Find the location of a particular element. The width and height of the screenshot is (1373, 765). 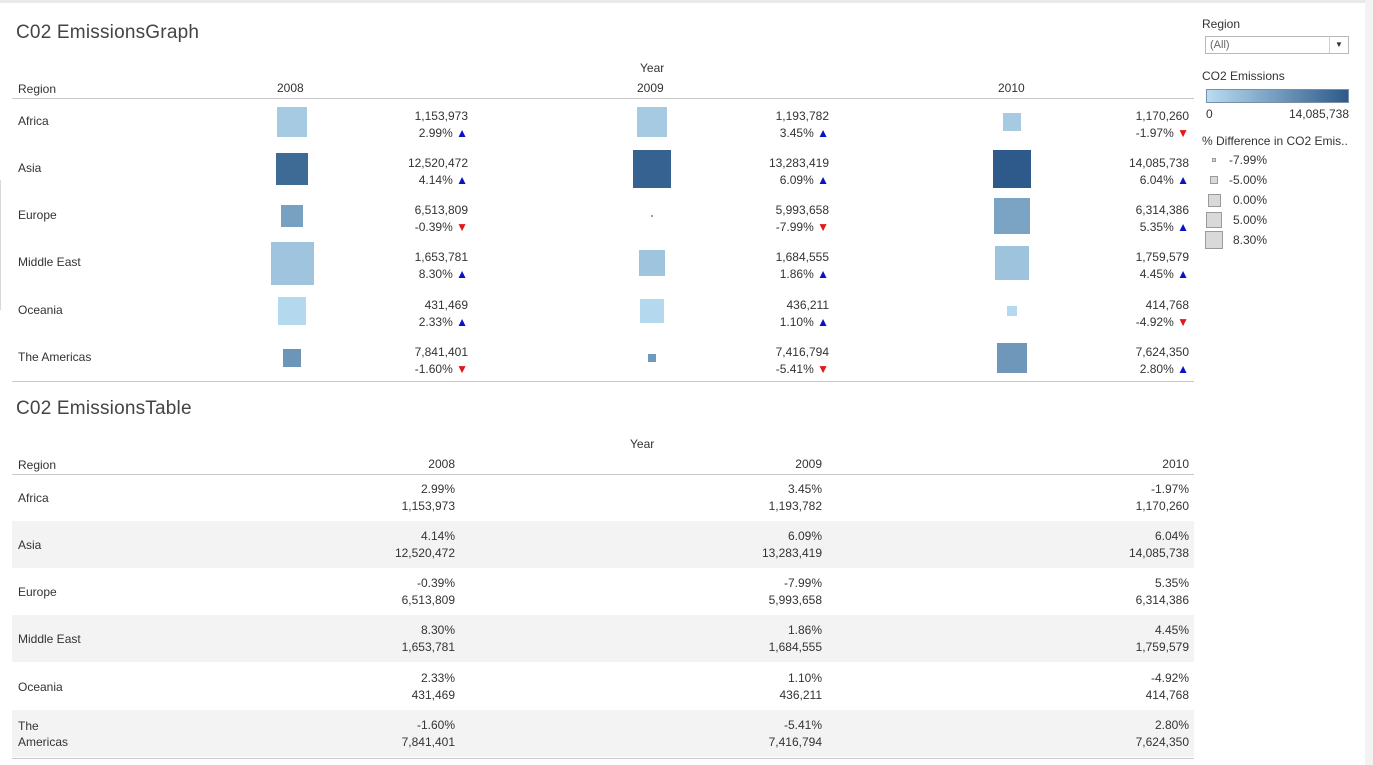

graph-cell-emission: 6,314,386 is located at coordinates (1162, 210).